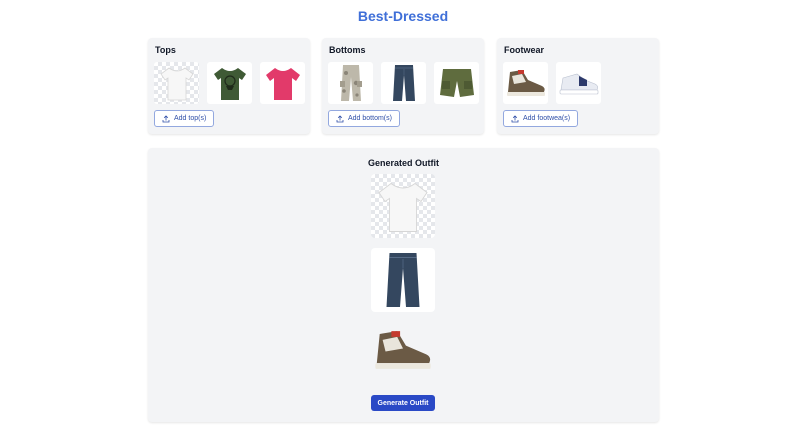 The image size is (806, 435). I want to click on tops-card: Tops Add top(s), so click(229, 86).